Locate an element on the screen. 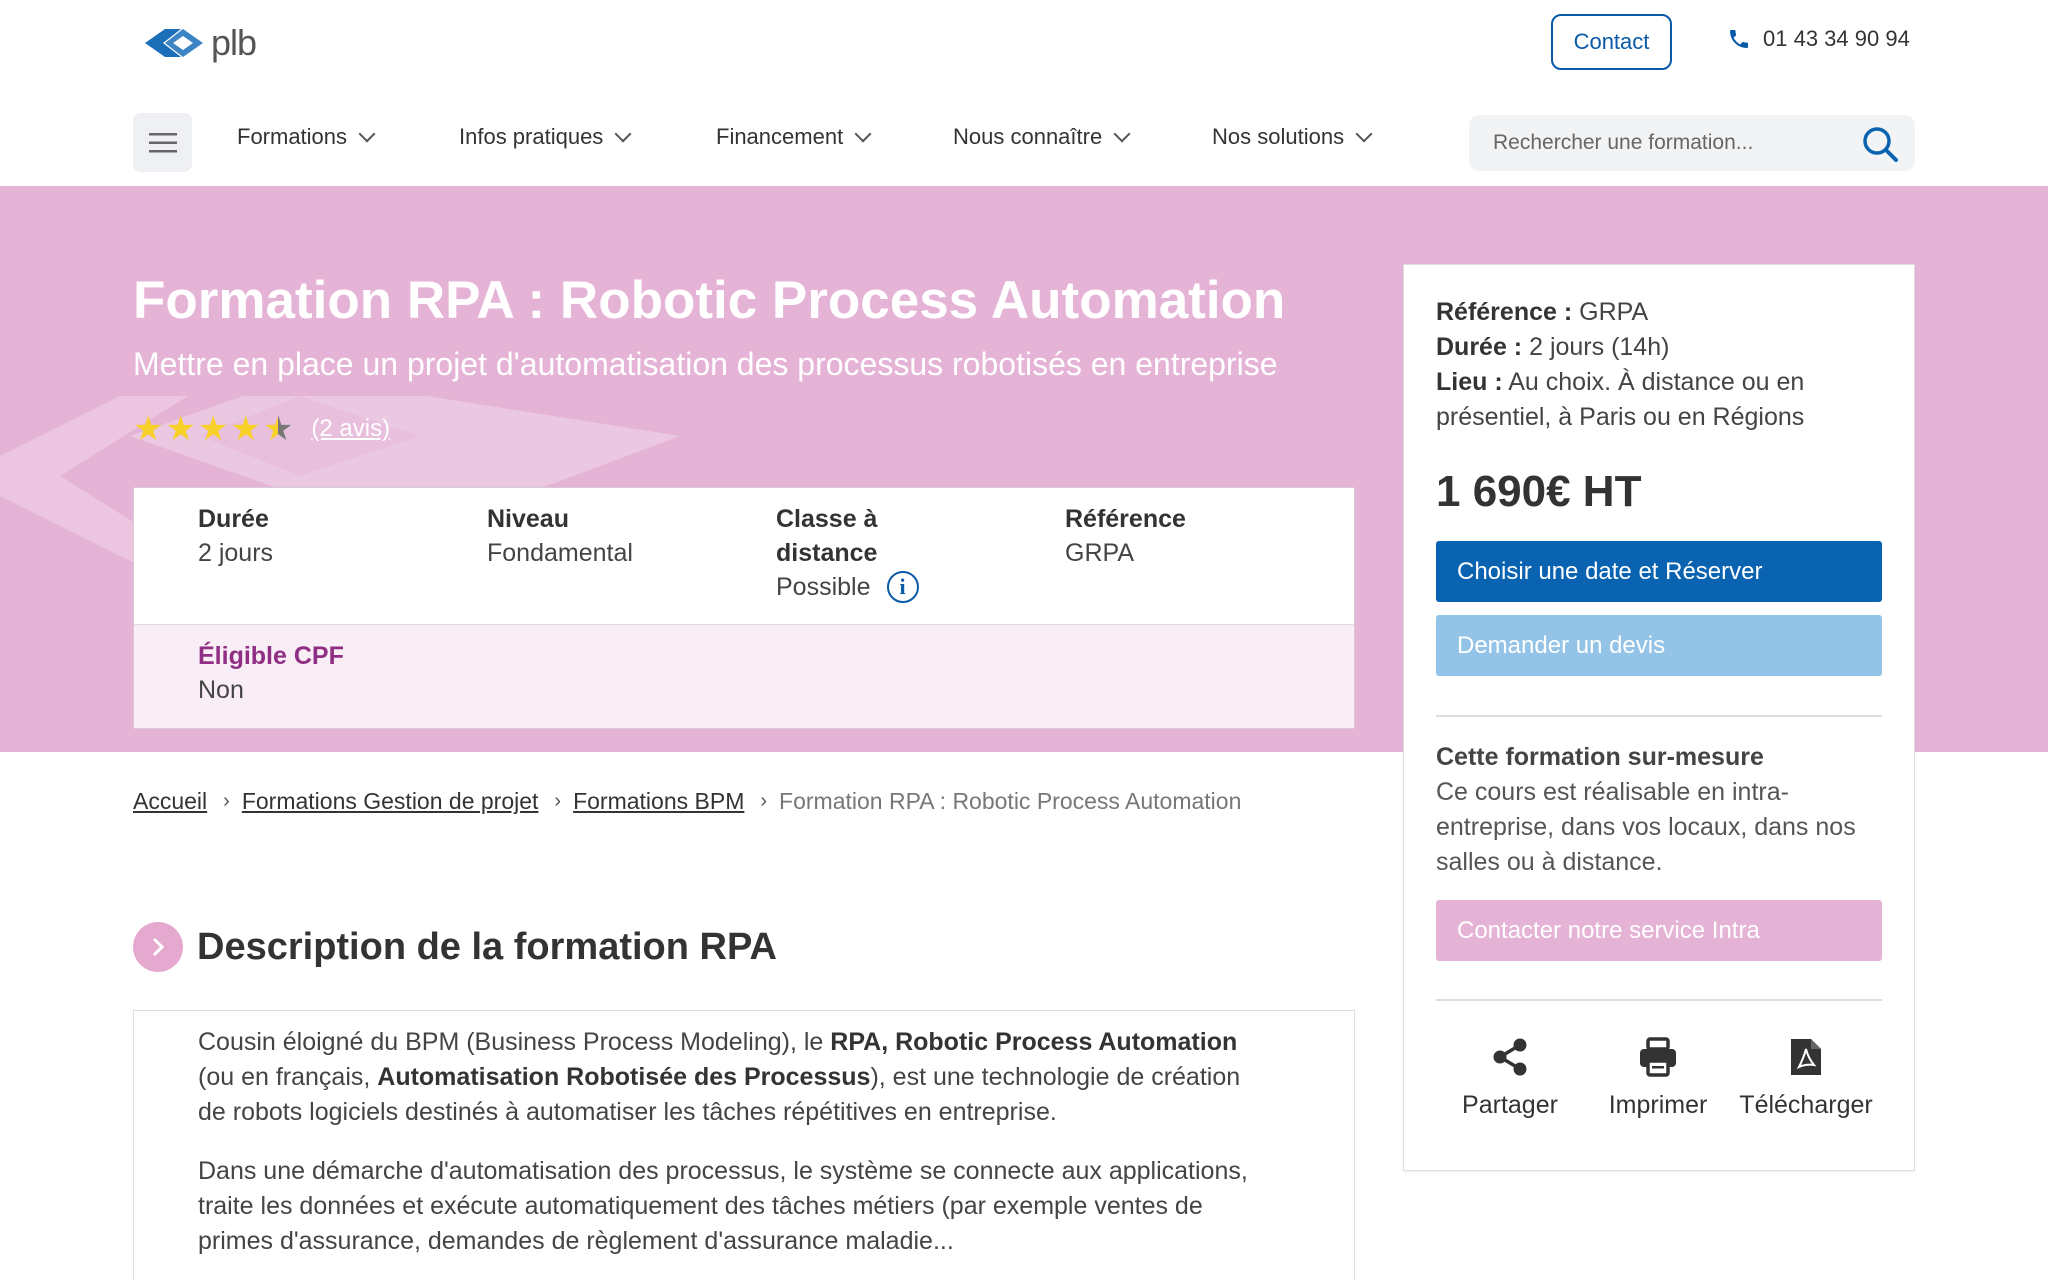  plb-logo-icon is located at coordinates (174, 43).